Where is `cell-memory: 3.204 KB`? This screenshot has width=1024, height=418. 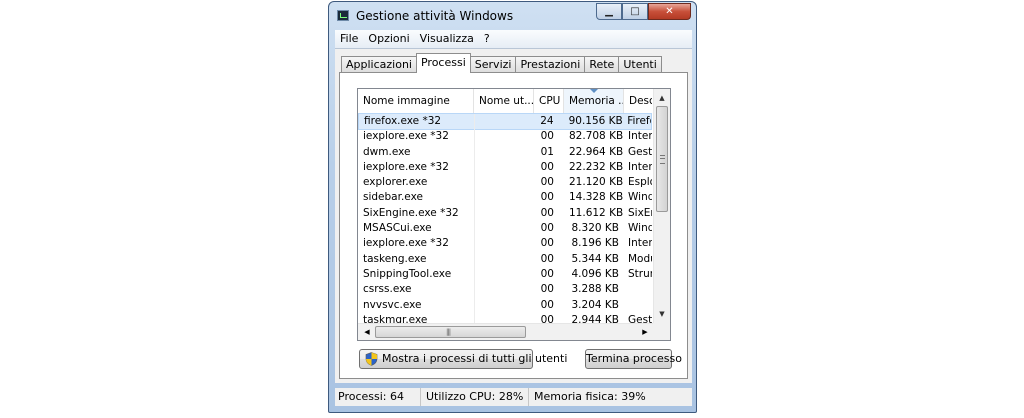 cell-memory: 3.204 KB is located at coordinates (595, 304).